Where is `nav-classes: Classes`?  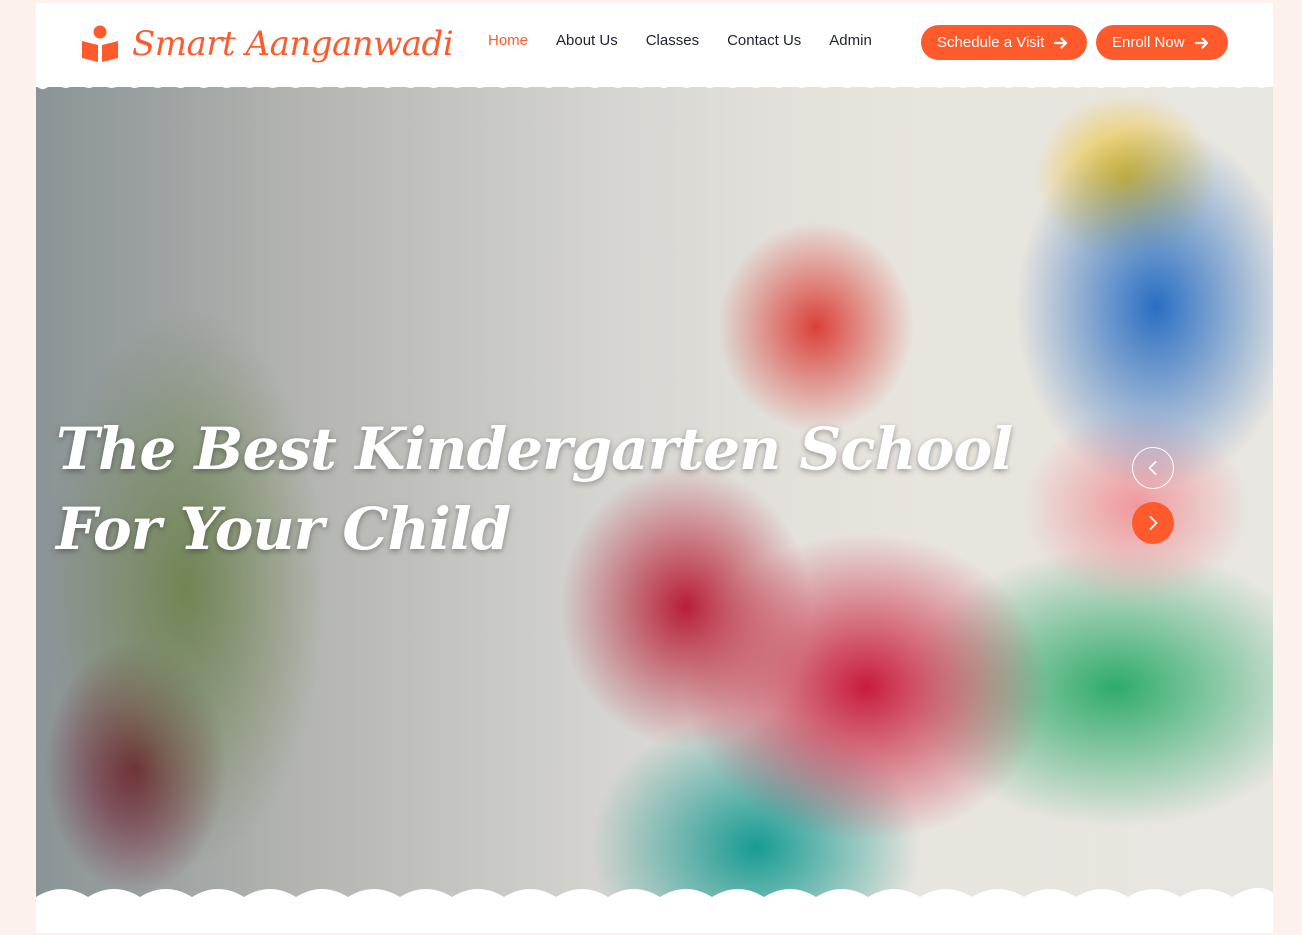
nav-classes: Classes is located at coordinates (672, 40).